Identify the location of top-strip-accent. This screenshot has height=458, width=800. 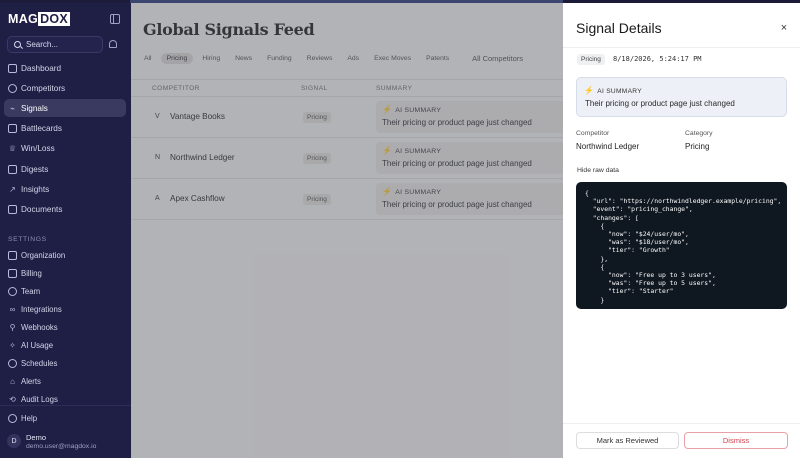
(346, 1).